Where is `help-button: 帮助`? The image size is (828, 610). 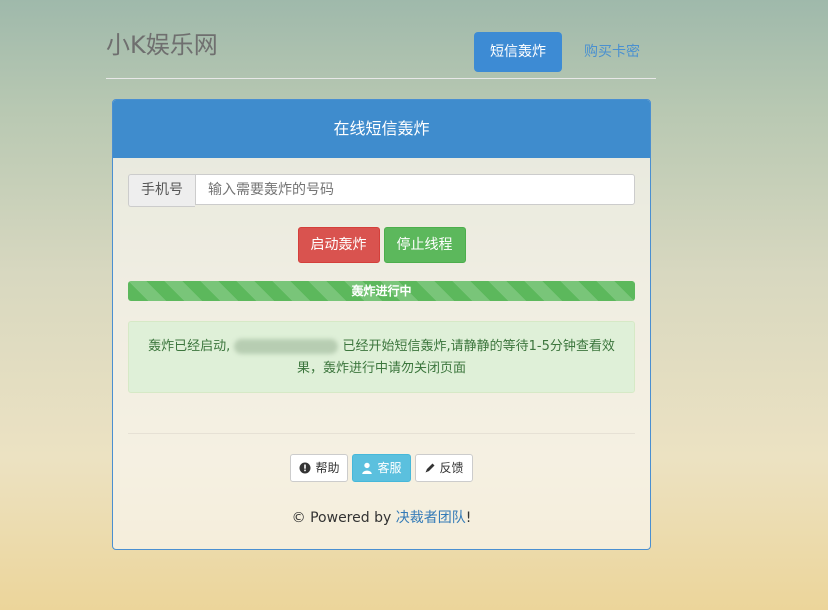
help-button: 帮助 is located at coordinates (319, 468).